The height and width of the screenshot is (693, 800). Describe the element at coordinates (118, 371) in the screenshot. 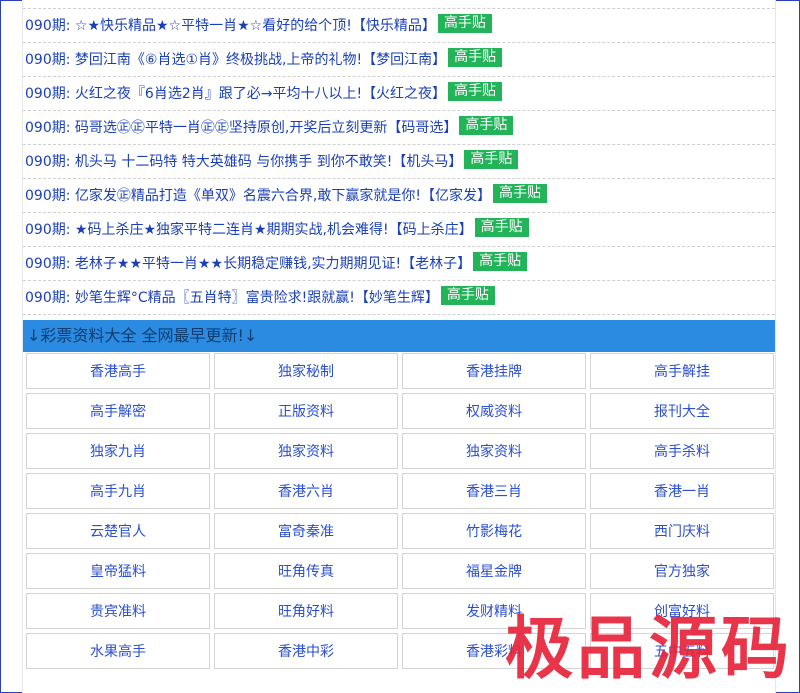

I see `grid-link: 香港高手` at that location.